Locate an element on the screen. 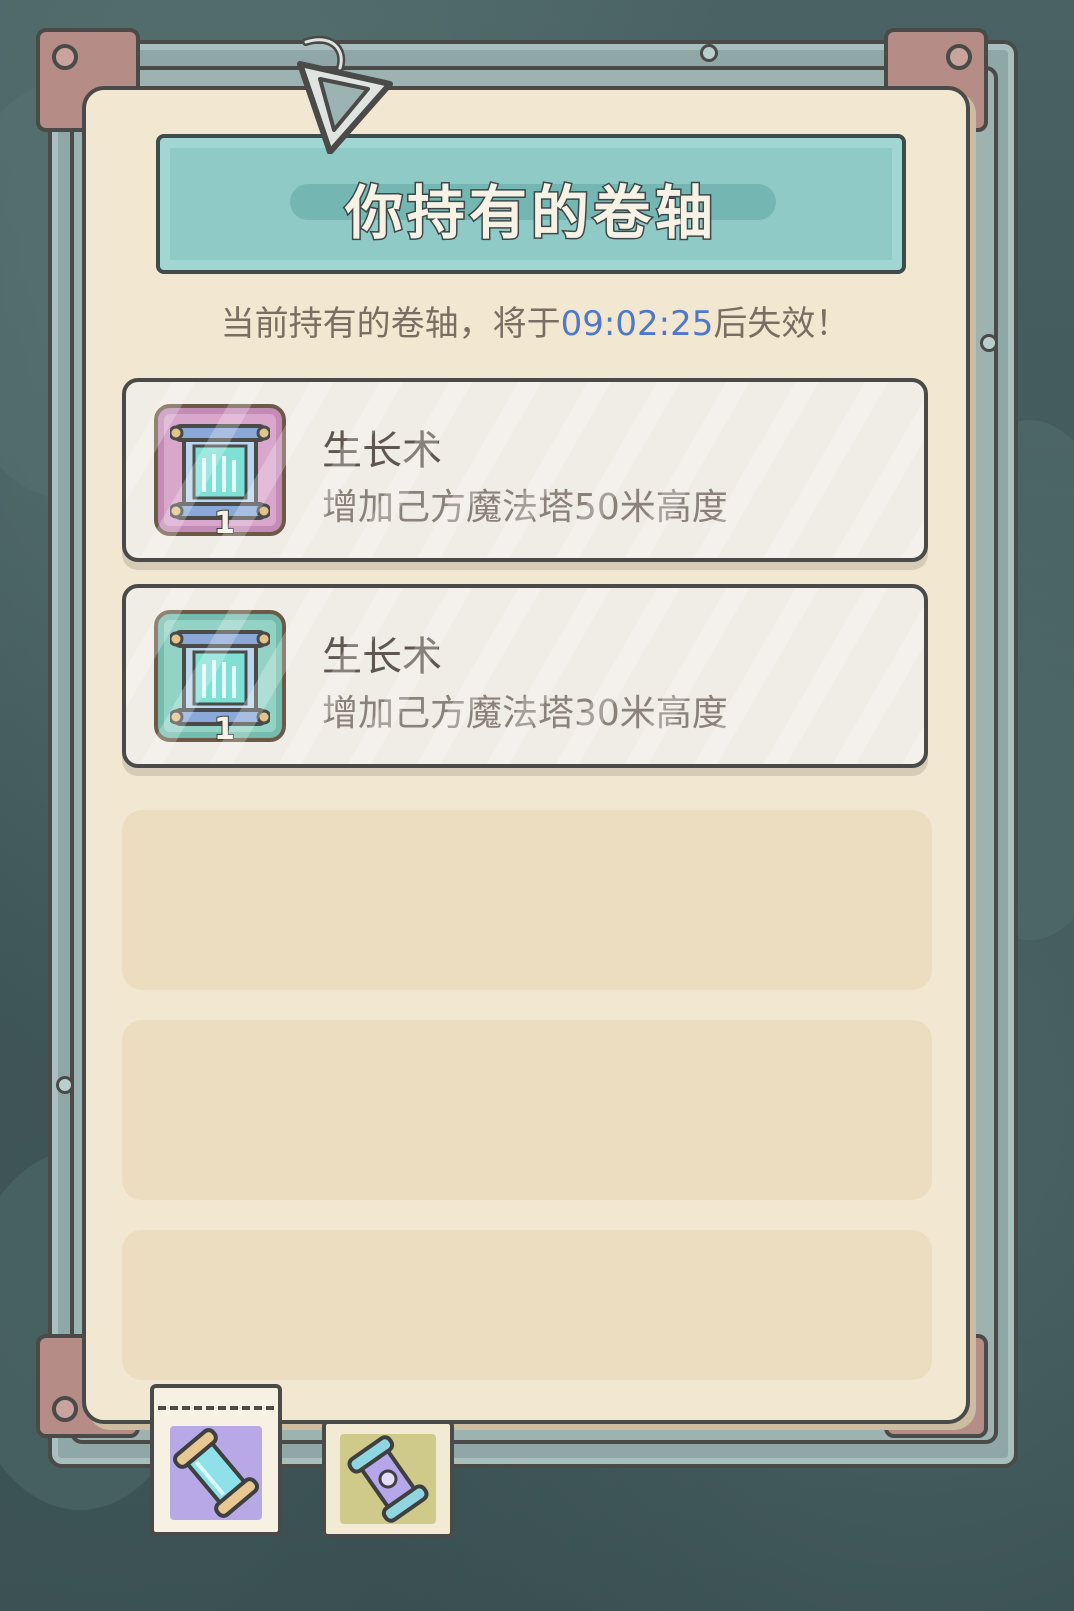  expiry-notice-prefix: 当前持有的卷轴，将于 is located at coordinates (390, 324).